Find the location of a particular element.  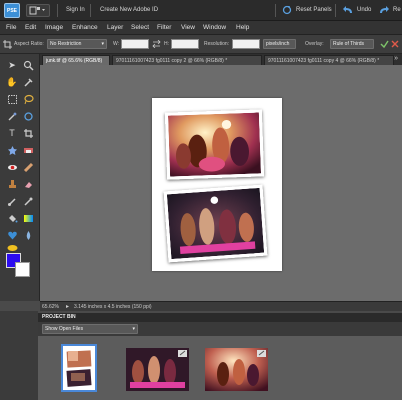

hand-tool-icon: ✋ is located at coordinates (12, 82).